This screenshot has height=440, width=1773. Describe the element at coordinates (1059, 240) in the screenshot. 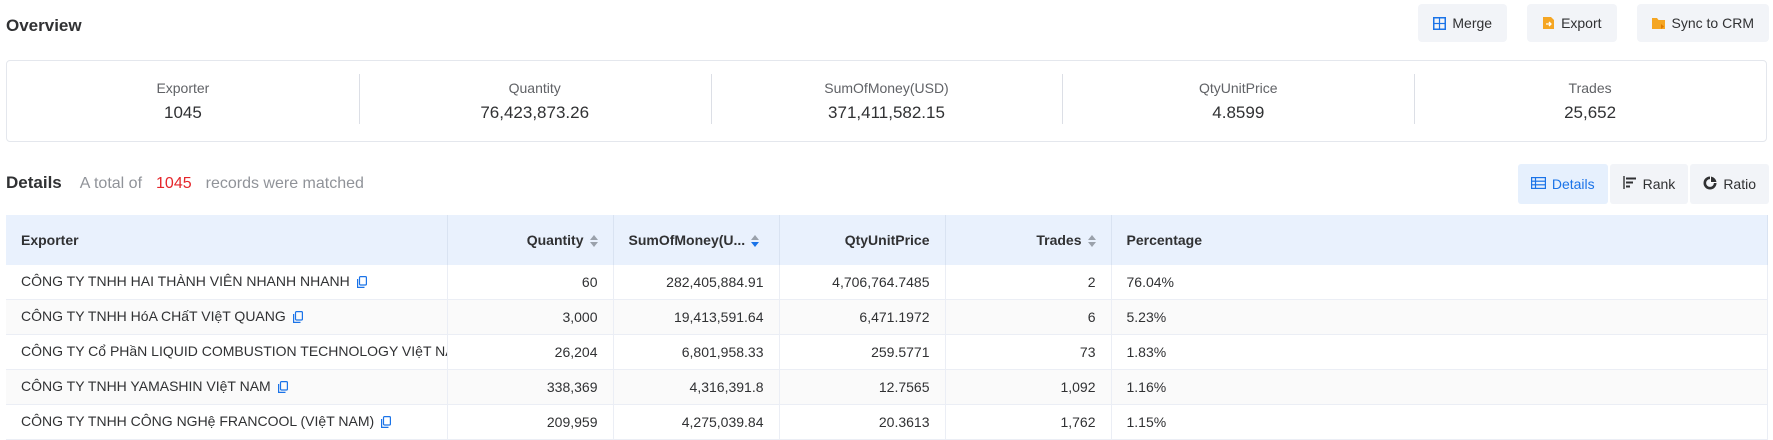

I see `col-trades-label: Trades` at that location.